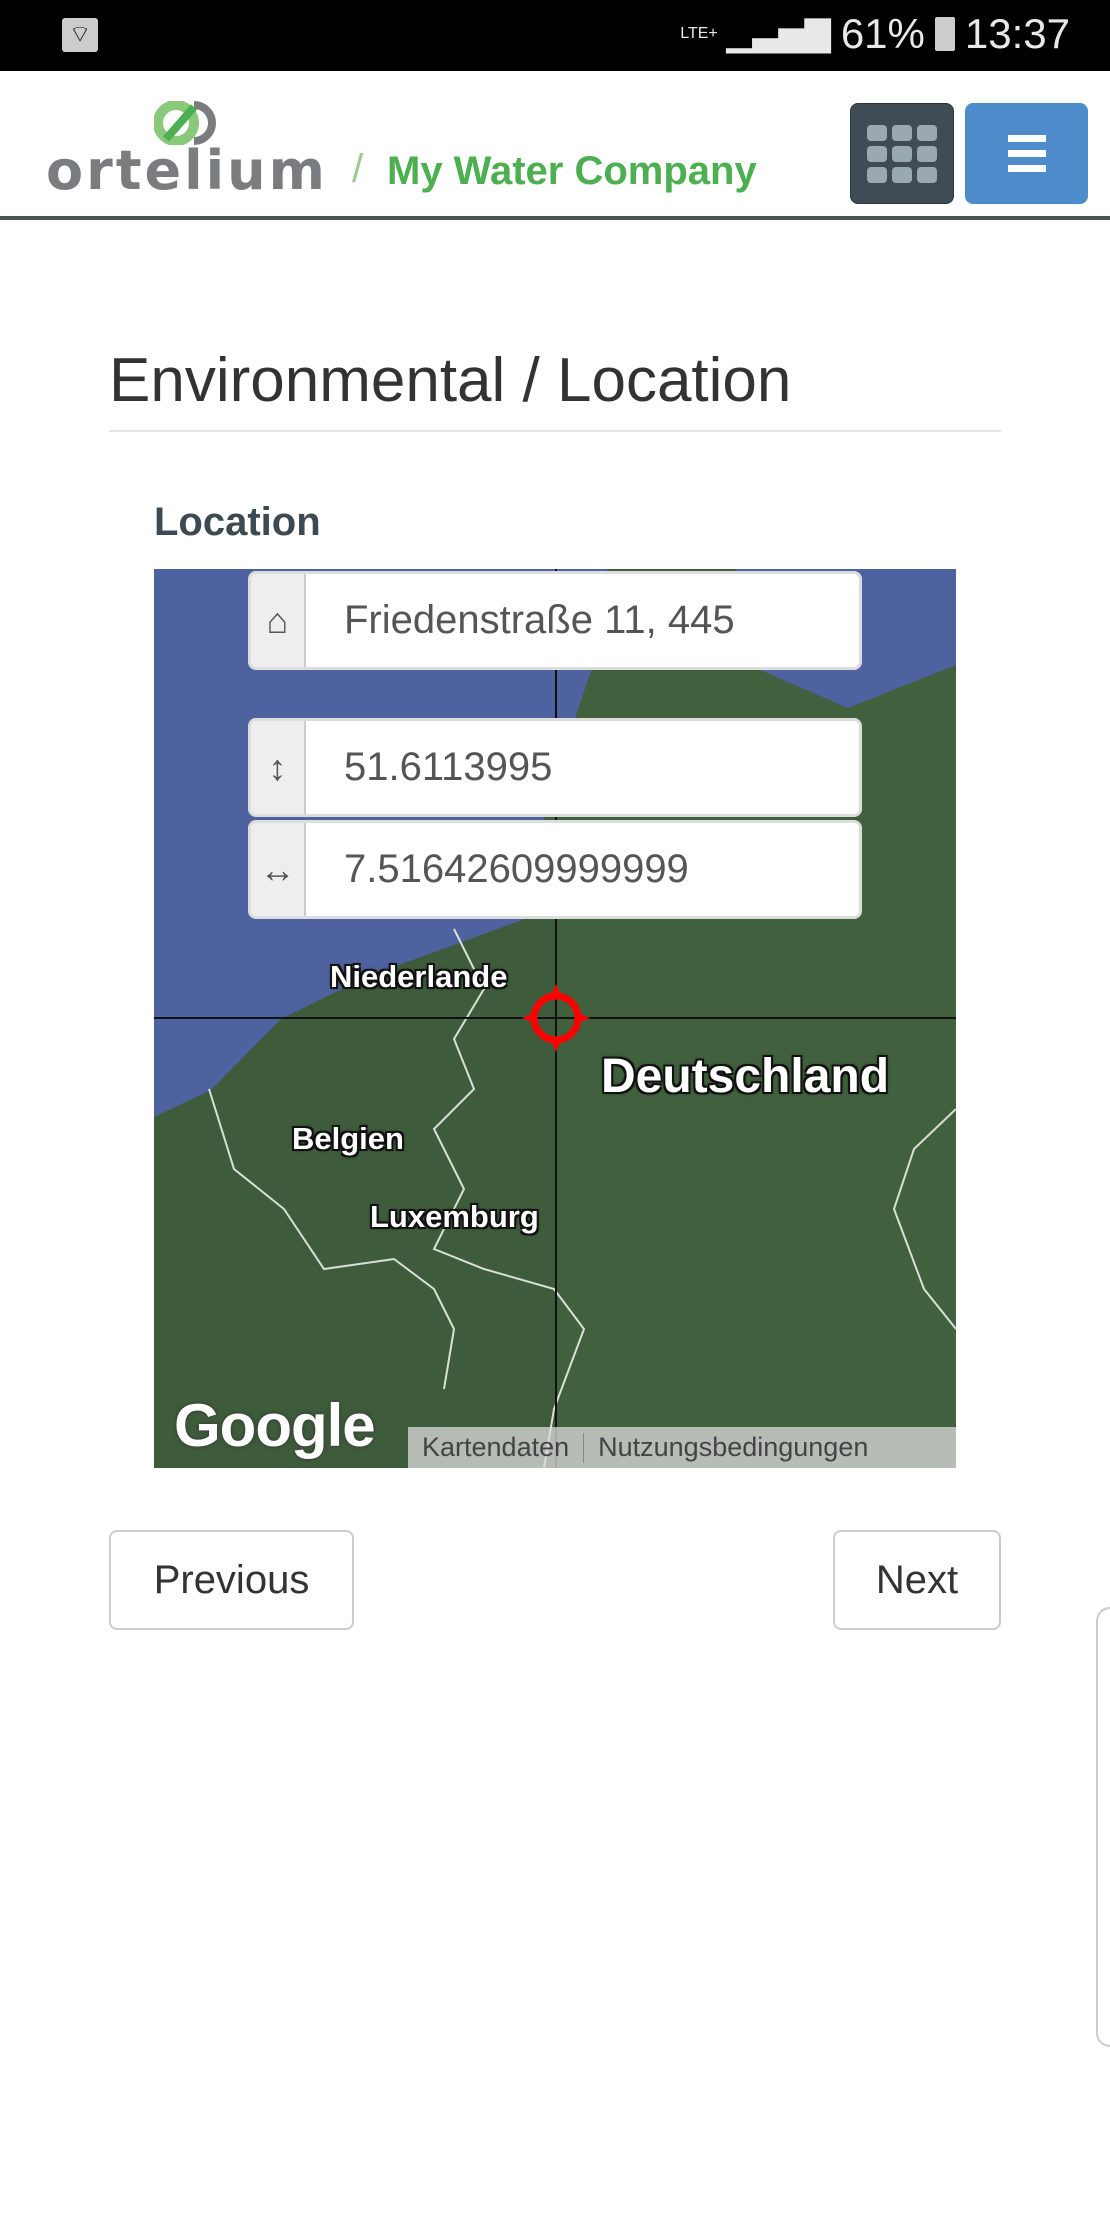  What do you see at coordinates (555, 145) in the screenshot?
I see `app-header: ortelium / My Water Company` at bounding box center [555, 145].